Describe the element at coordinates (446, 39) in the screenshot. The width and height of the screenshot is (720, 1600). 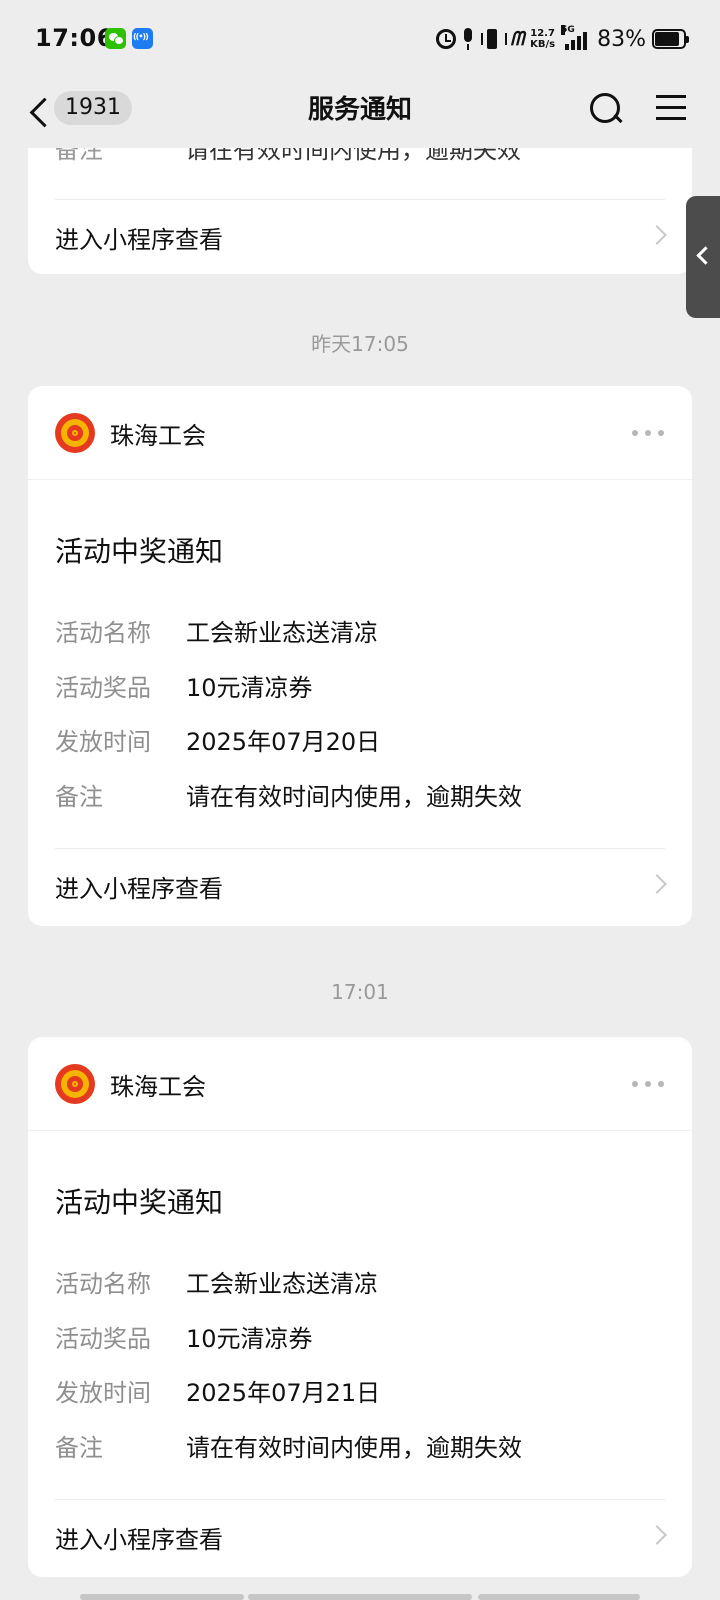
I see `alarm-icon` at that location.